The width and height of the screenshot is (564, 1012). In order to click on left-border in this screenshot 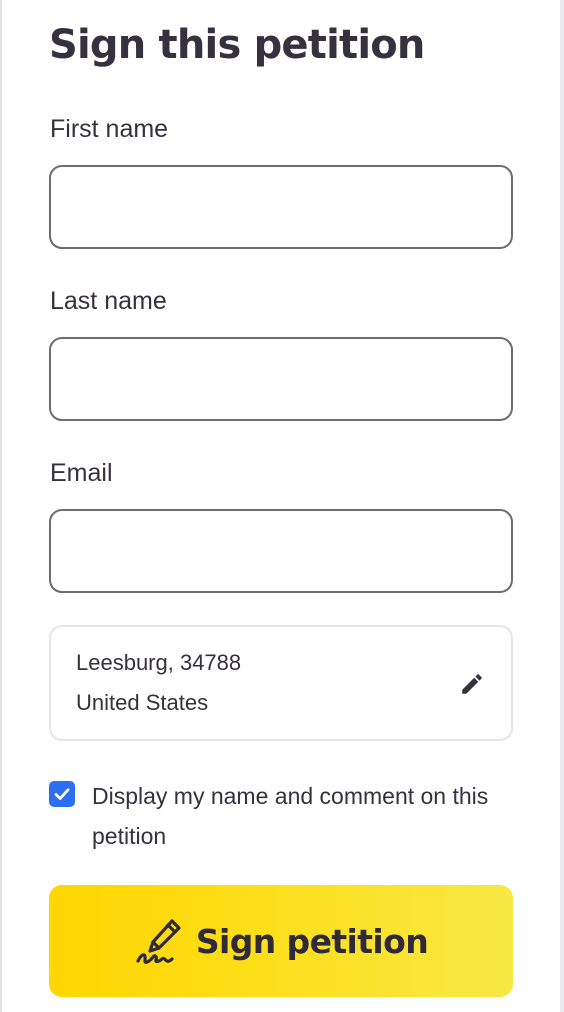, I will do `click(1, 506)`.